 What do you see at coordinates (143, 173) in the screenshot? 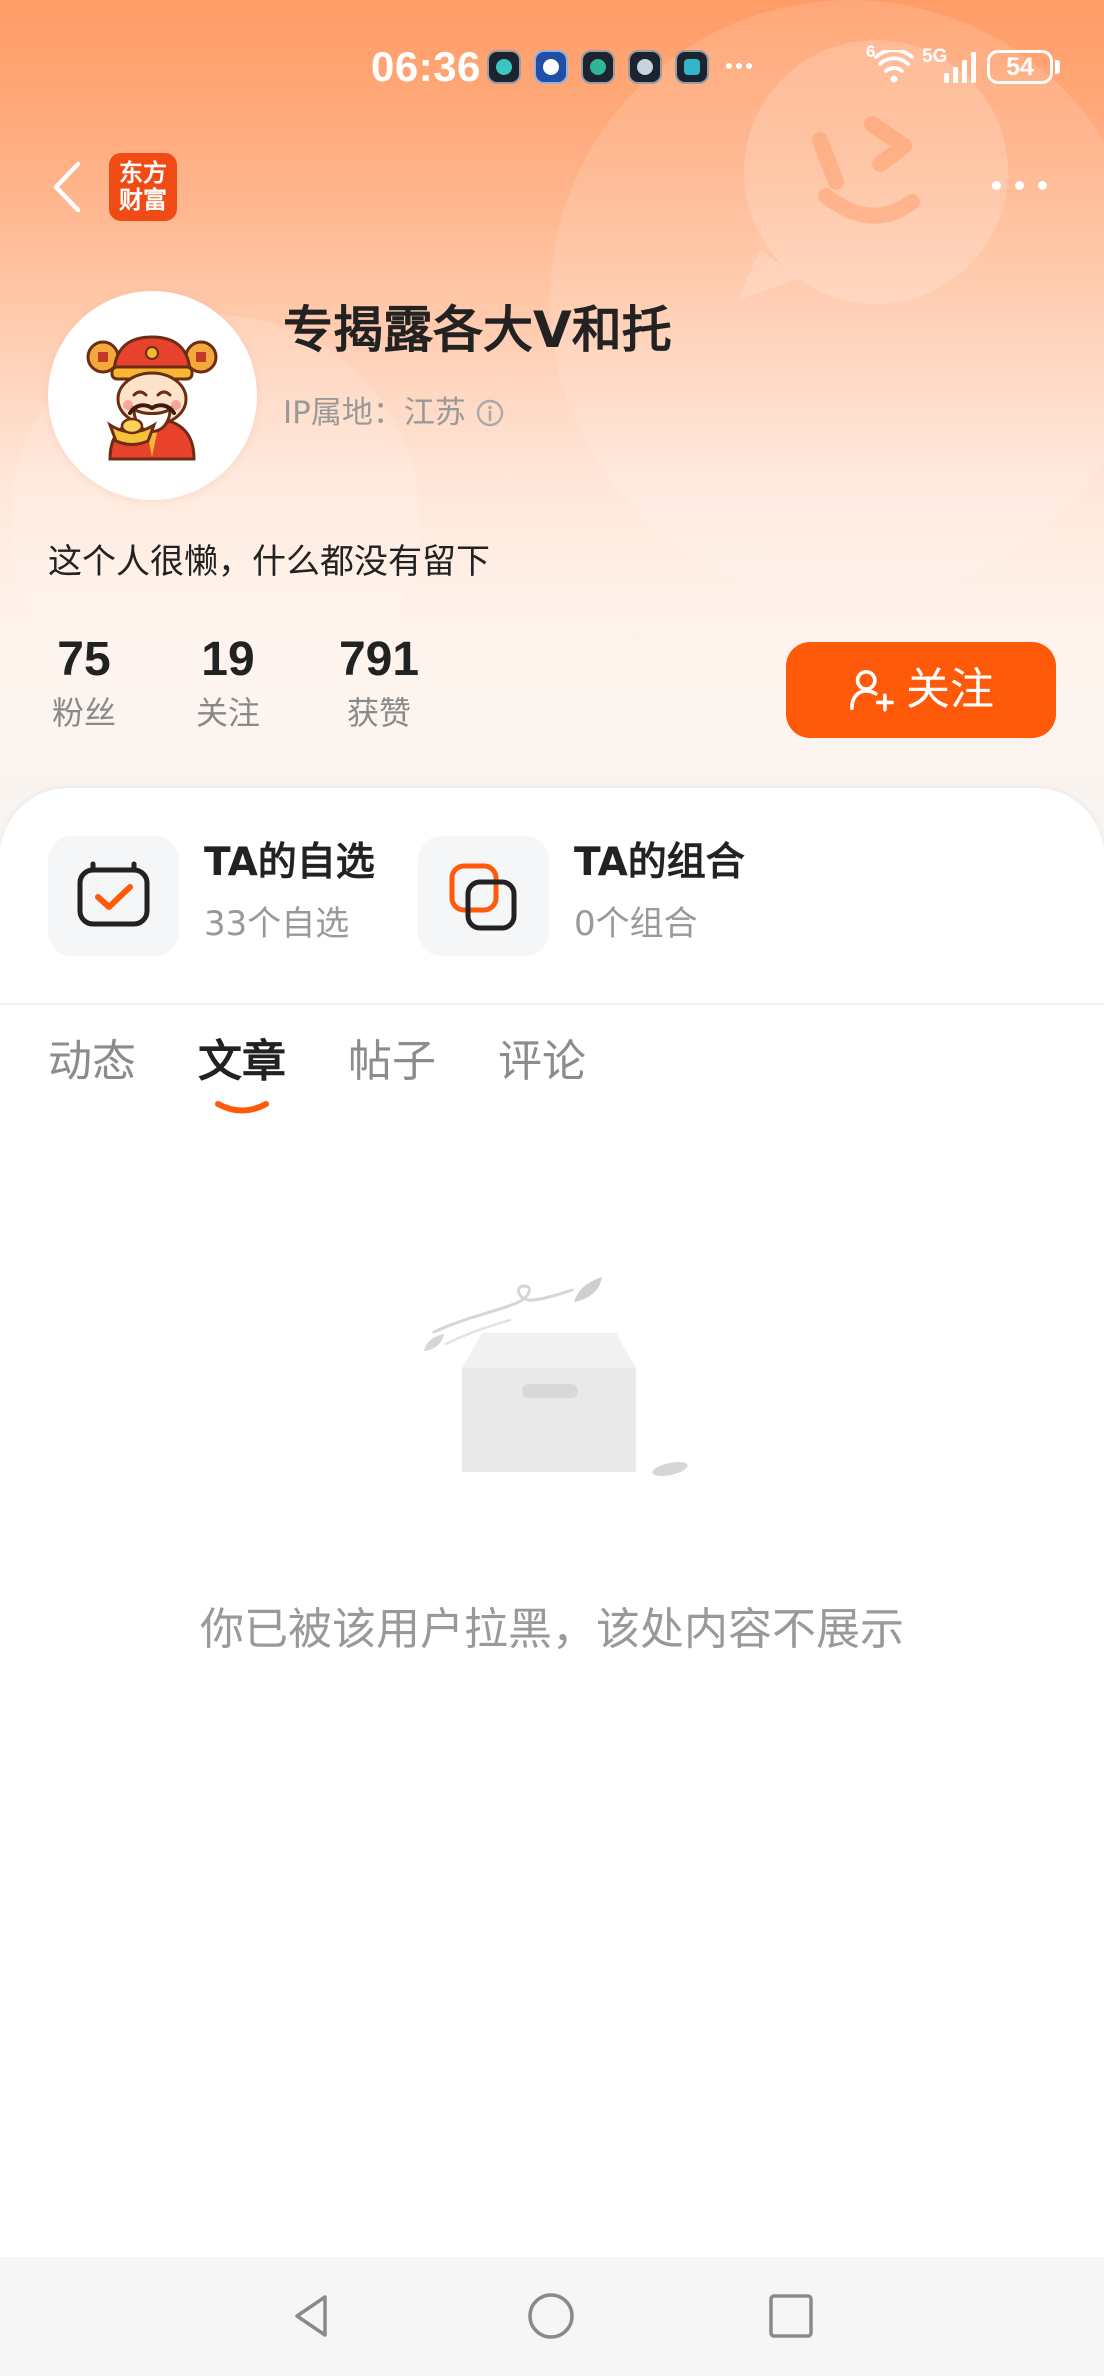
I see `logo-text-line1: 东方` at bounding box center [143, 173].